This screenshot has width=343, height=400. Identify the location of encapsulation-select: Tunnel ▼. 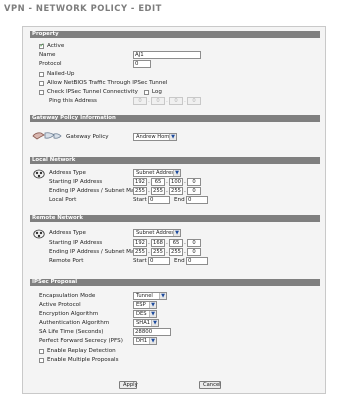
(150, 296).